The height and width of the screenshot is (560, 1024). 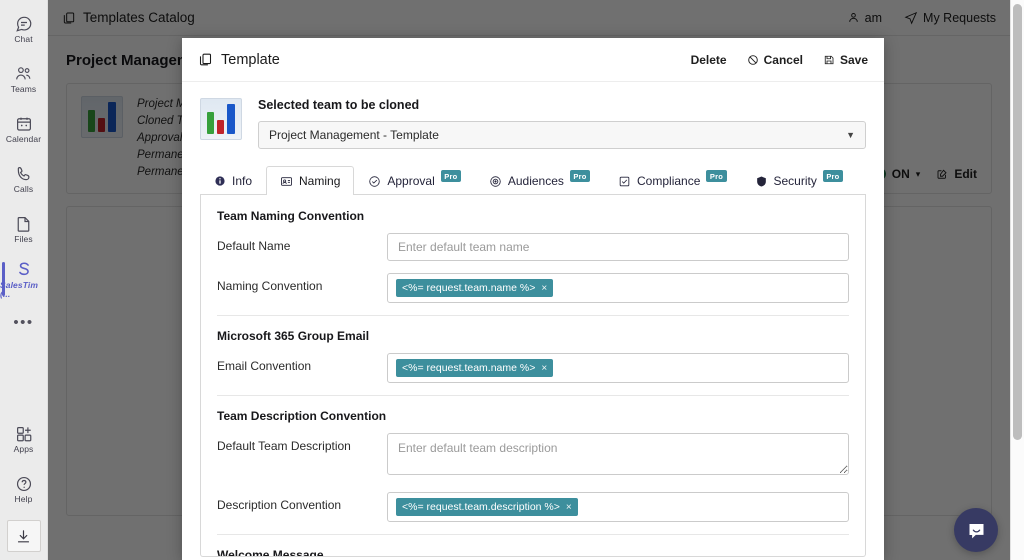 I want to click on tab-naming: Naming, so click(x=310, y=180).